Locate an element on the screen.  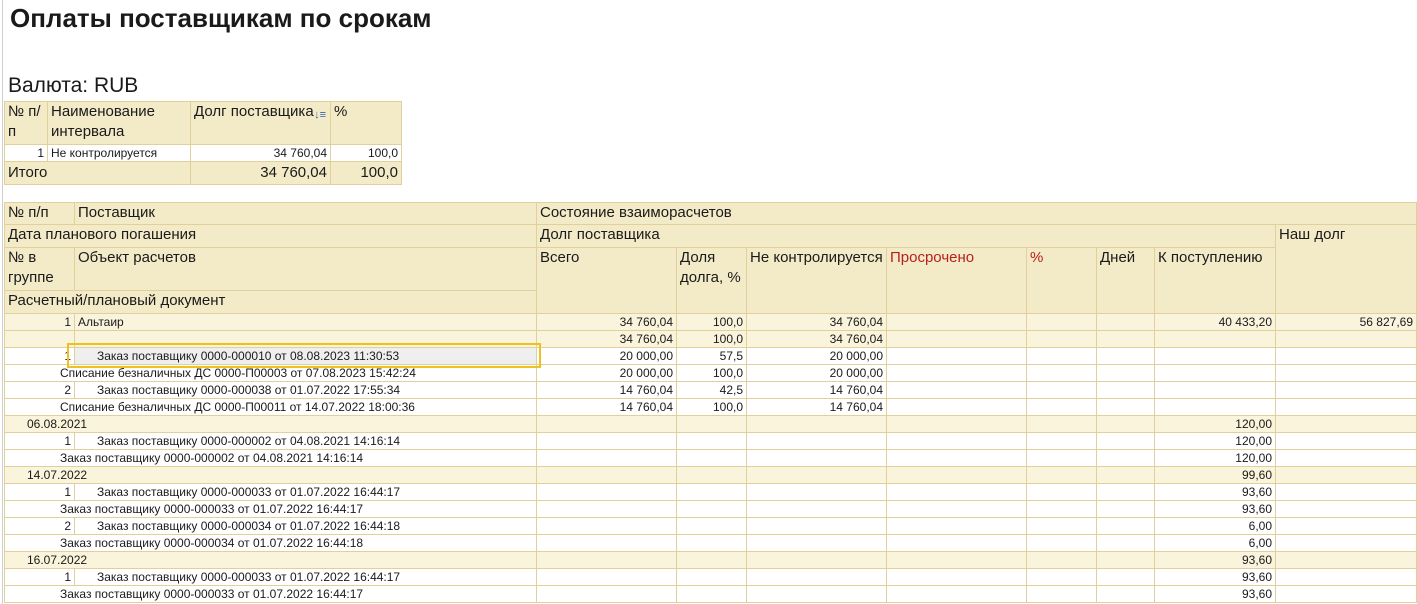
header-not-controlled: Не контролируется is located at coordinates (816, 280).